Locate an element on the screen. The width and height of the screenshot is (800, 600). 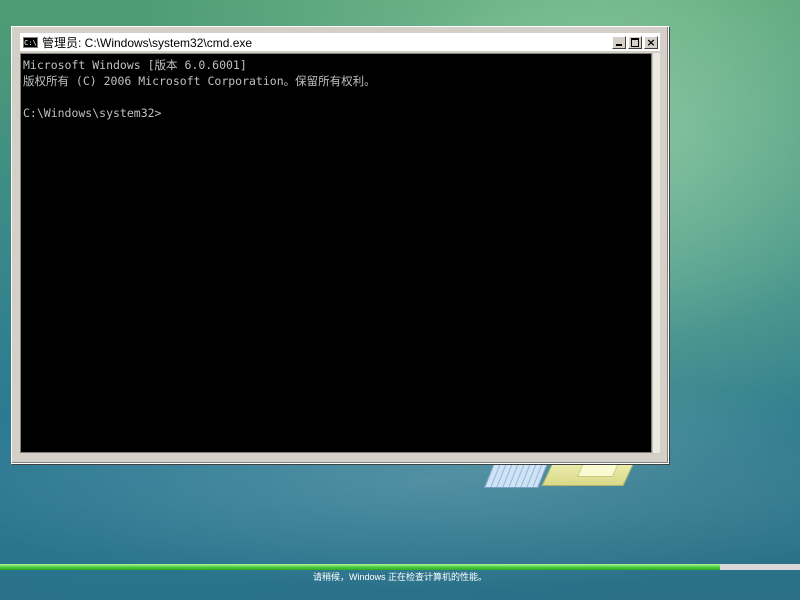
title-bar: C:\ 管理员: C:\Windows\system32\cmd.exe × is located at coordinates (340, 42).